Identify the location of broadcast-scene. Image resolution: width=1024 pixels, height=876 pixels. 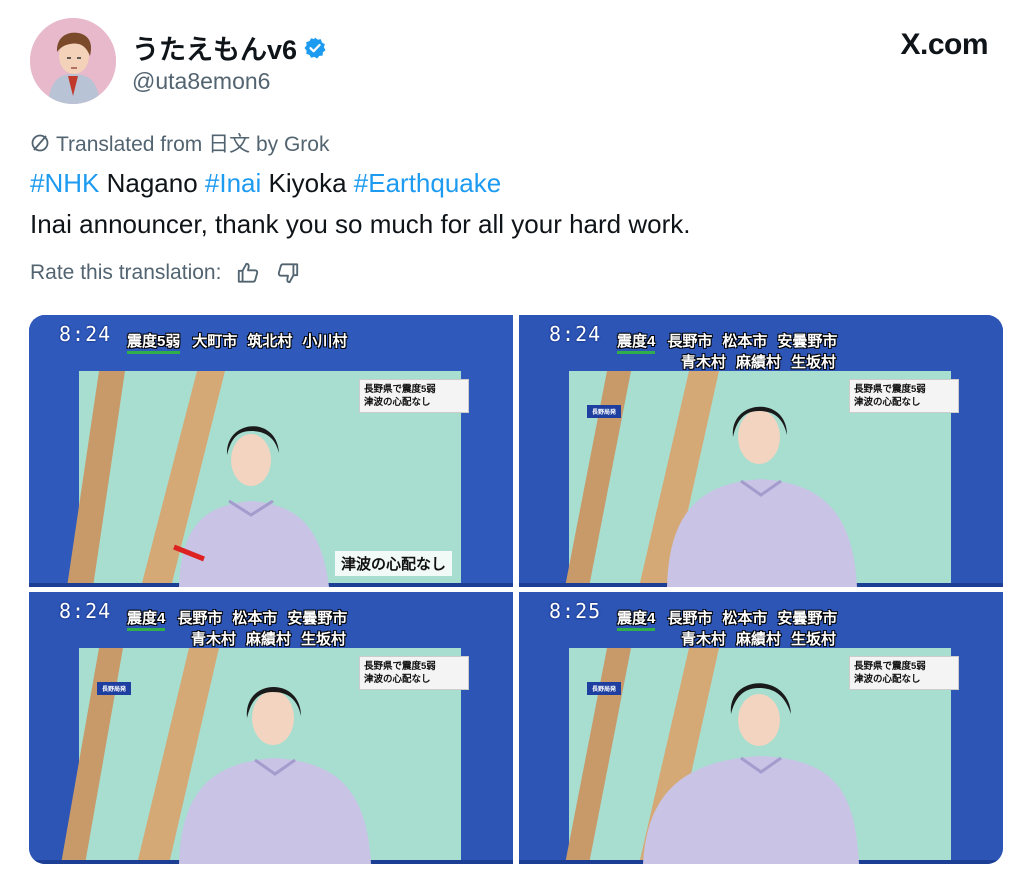
(271, 451).